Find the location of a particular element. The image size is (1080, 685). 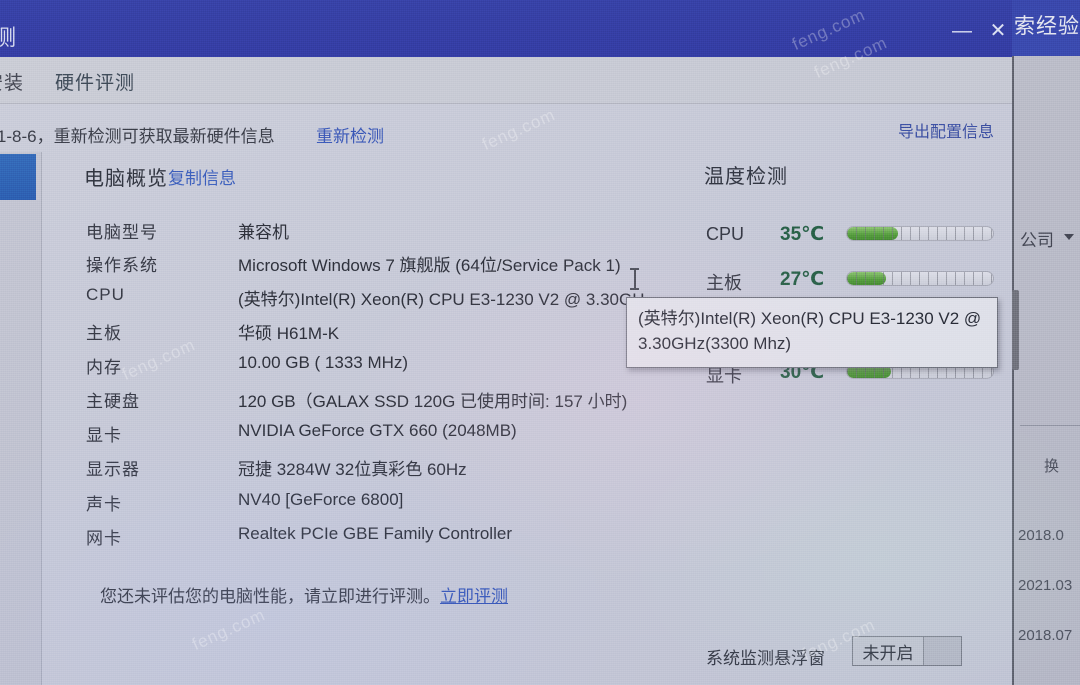

spec-label-monitor: 显示器 is located at coordinates (113, 469).